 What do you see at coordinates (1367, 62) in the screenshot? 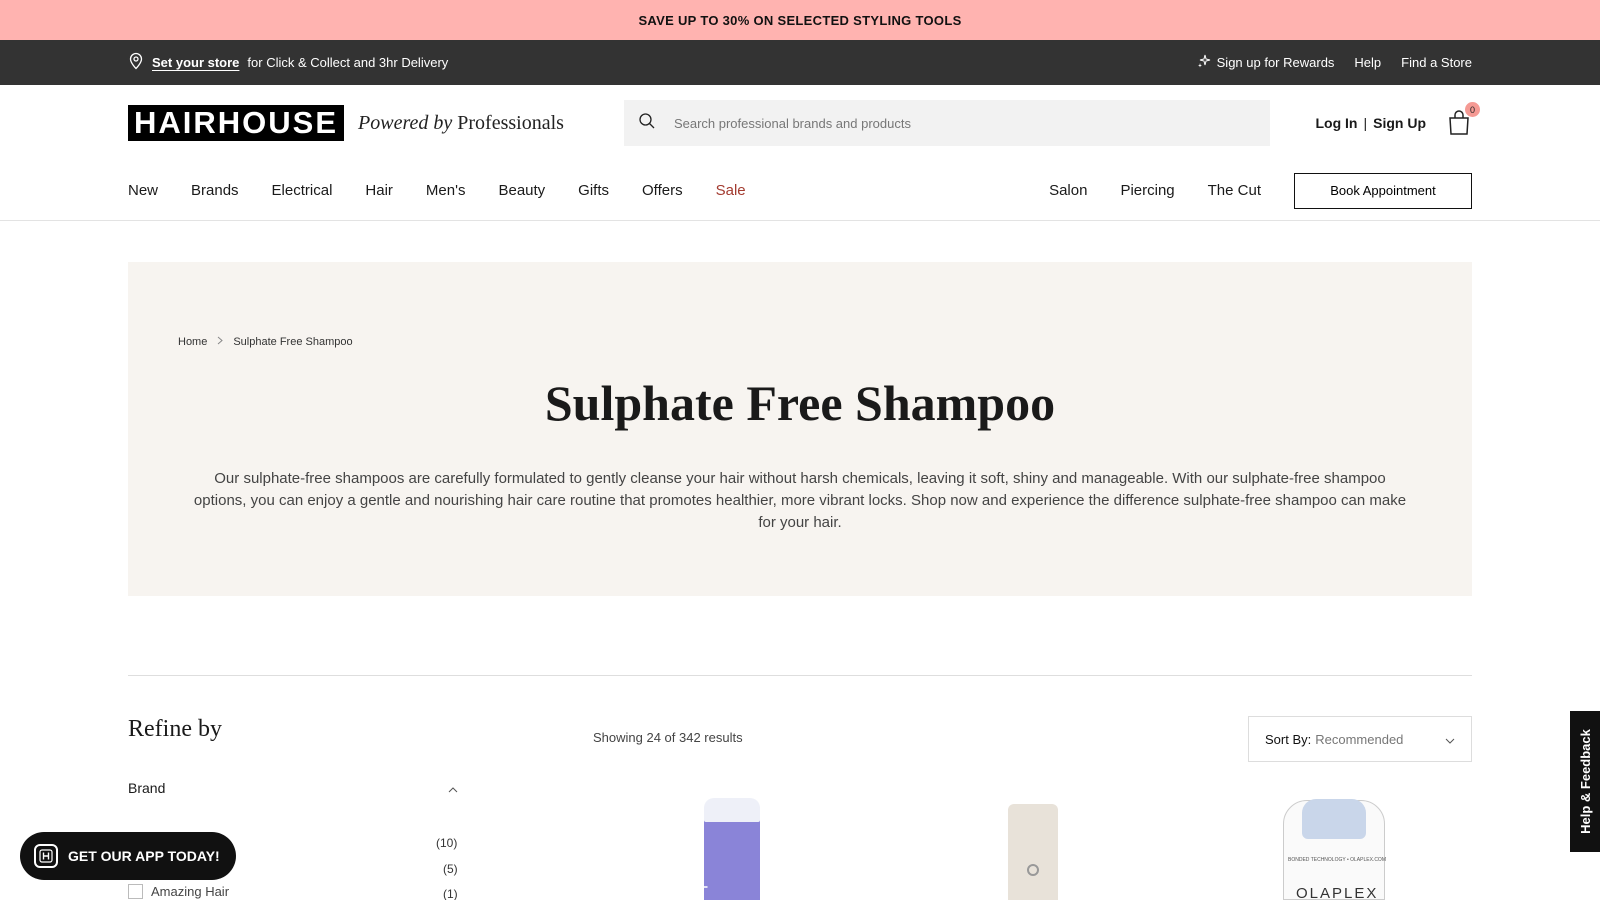
I see `help-link: Help` at bounding box center [1367, 62].